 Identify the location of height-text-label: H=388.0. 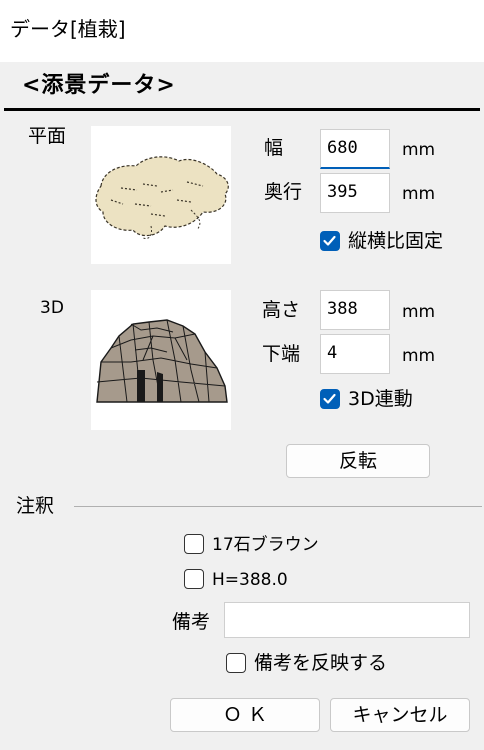
(250, 580).